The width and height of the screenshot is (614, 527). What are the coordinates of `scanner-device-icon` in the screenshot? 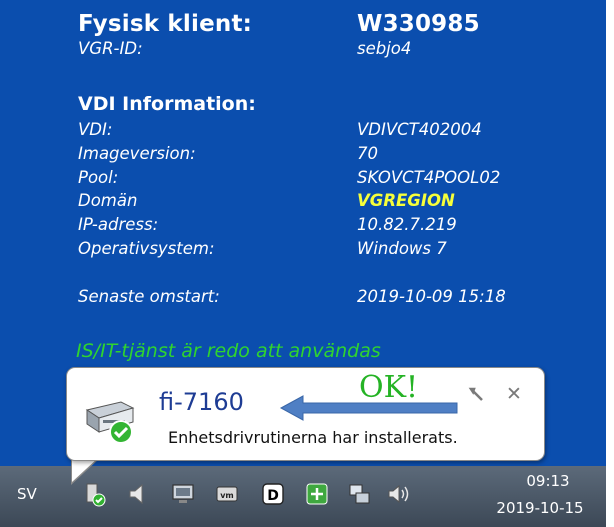 It's located at (110, 422).